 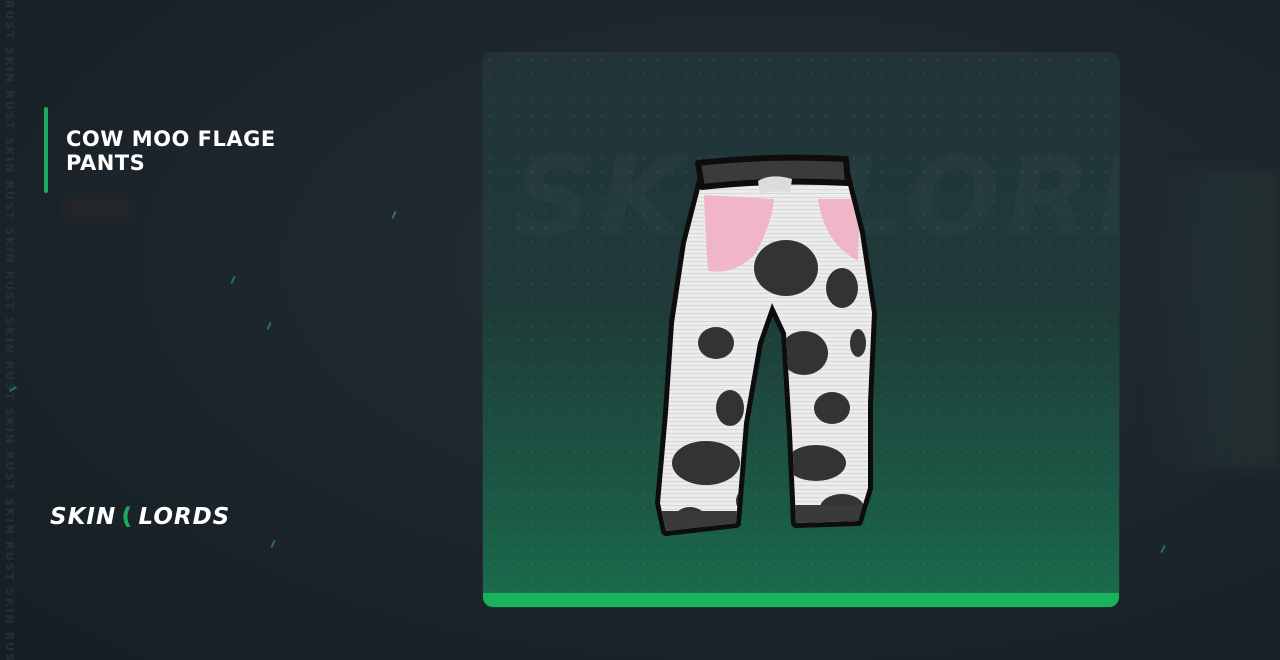 What do you see at coordinates (83, 517) in the screenshot?
I see `logo-text-left: SKIN` at bounding box center [83, 517].